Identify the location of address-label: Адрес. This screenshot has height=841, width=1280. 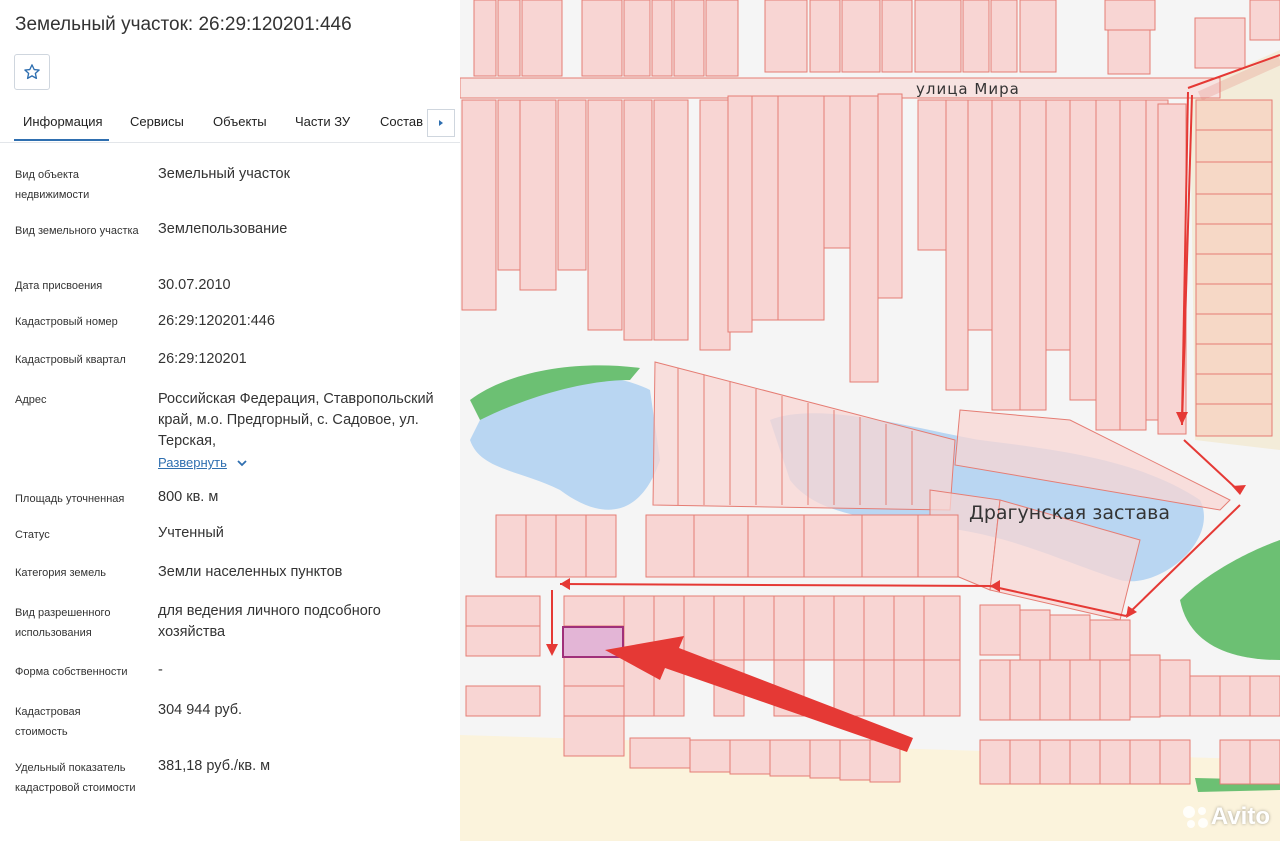
(31, 400).